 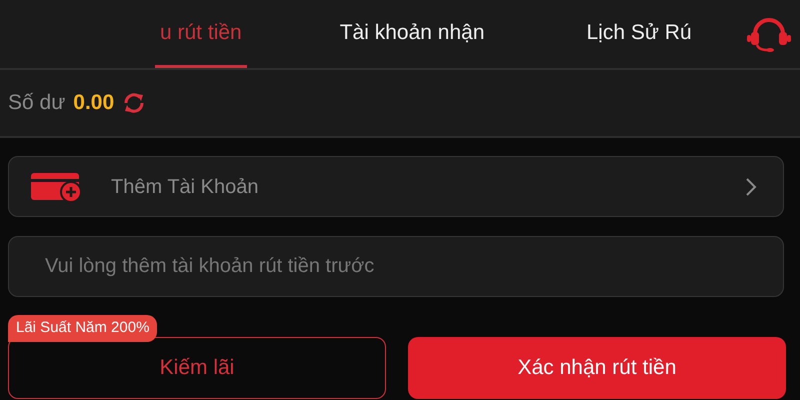 I want to click on chevron-right-icon, so click(x=751, y=186).